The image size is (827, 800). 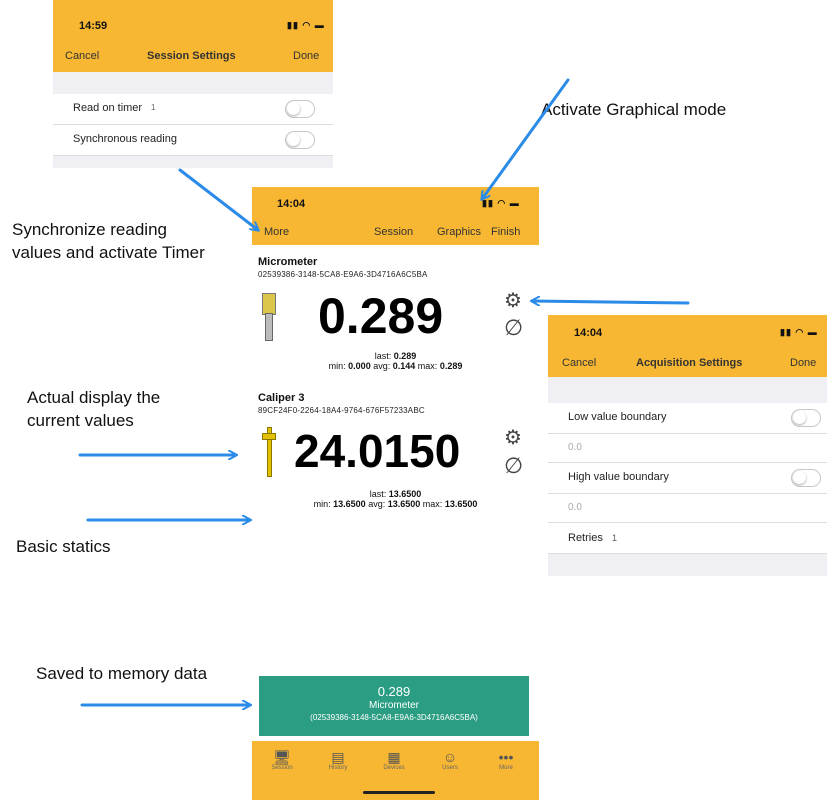 I want to click on arrow-sync, so click(x=218, y=199).